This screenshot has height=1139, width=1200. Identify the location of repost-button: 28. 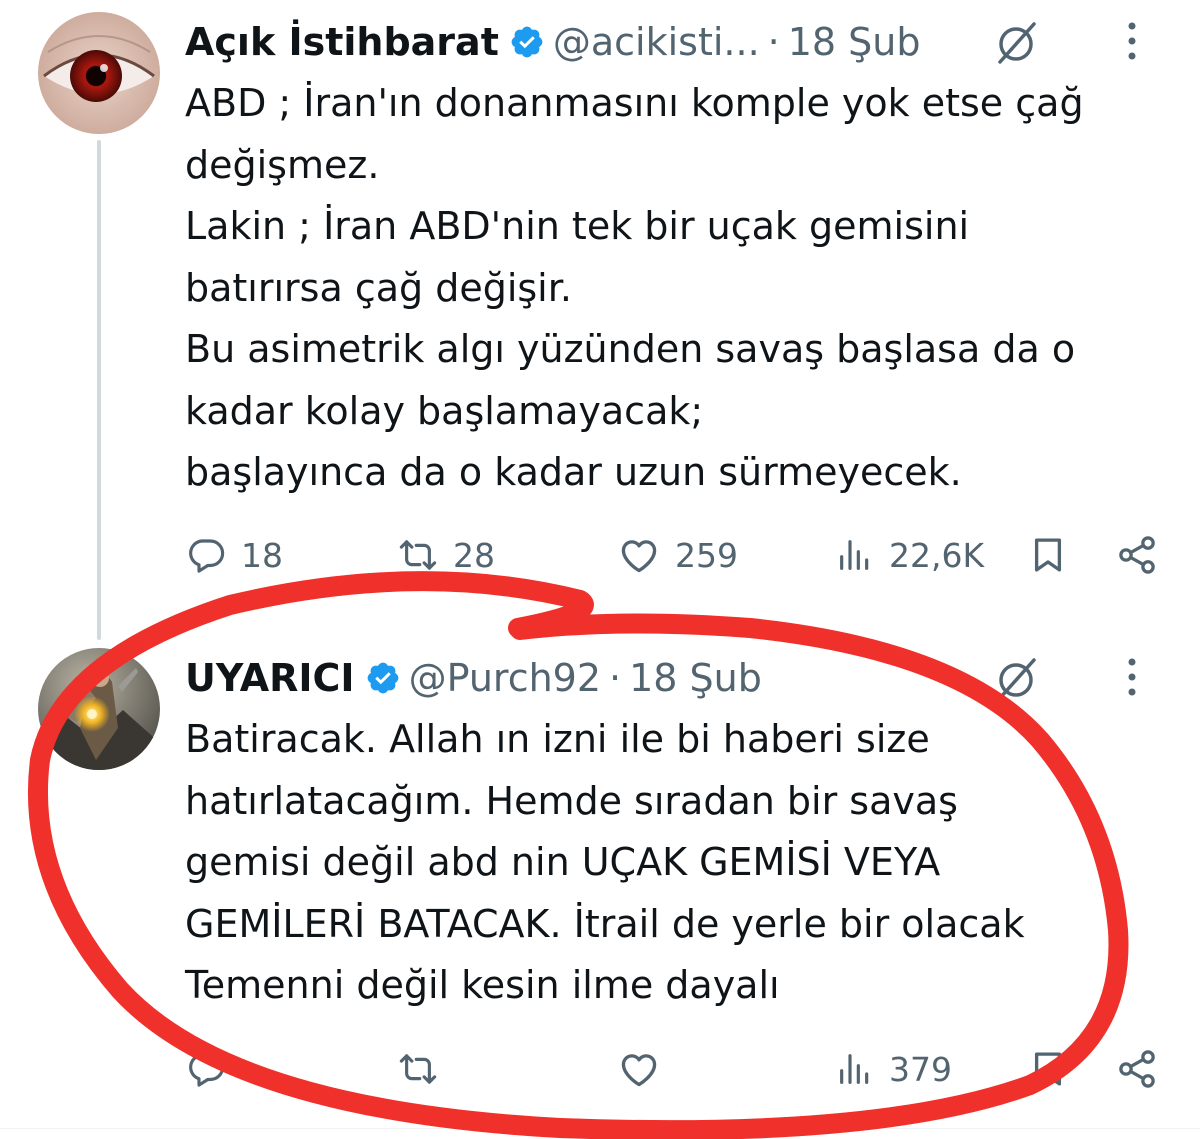
(446, 555).